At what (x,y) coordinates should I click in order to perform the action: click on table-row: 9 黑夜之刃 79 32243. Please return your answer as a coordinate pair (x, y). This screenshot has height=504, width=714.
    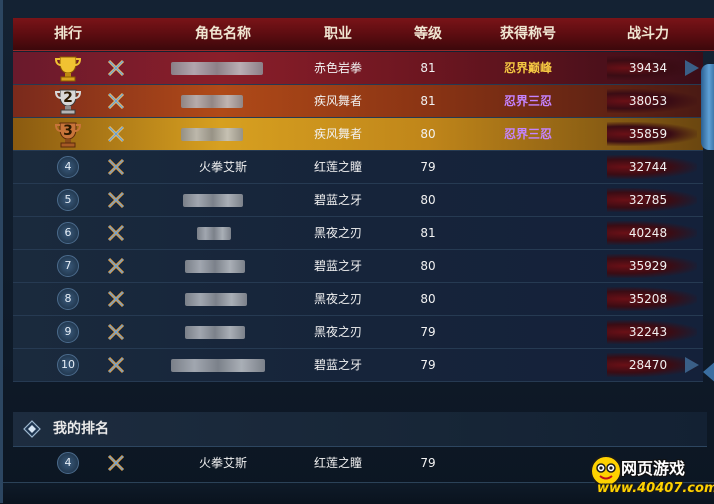
    Looking at the image, I should click on (358, 332).